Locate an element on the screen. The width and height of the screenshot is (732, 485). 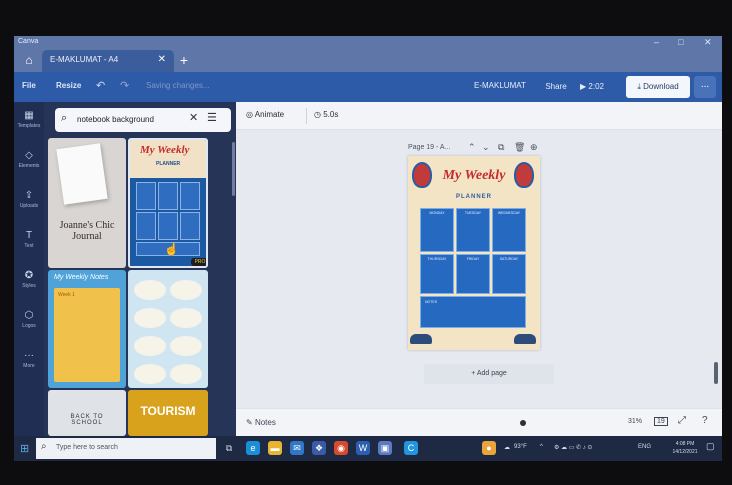
timer-icon: ◷ is located at coordinates (317, 114).